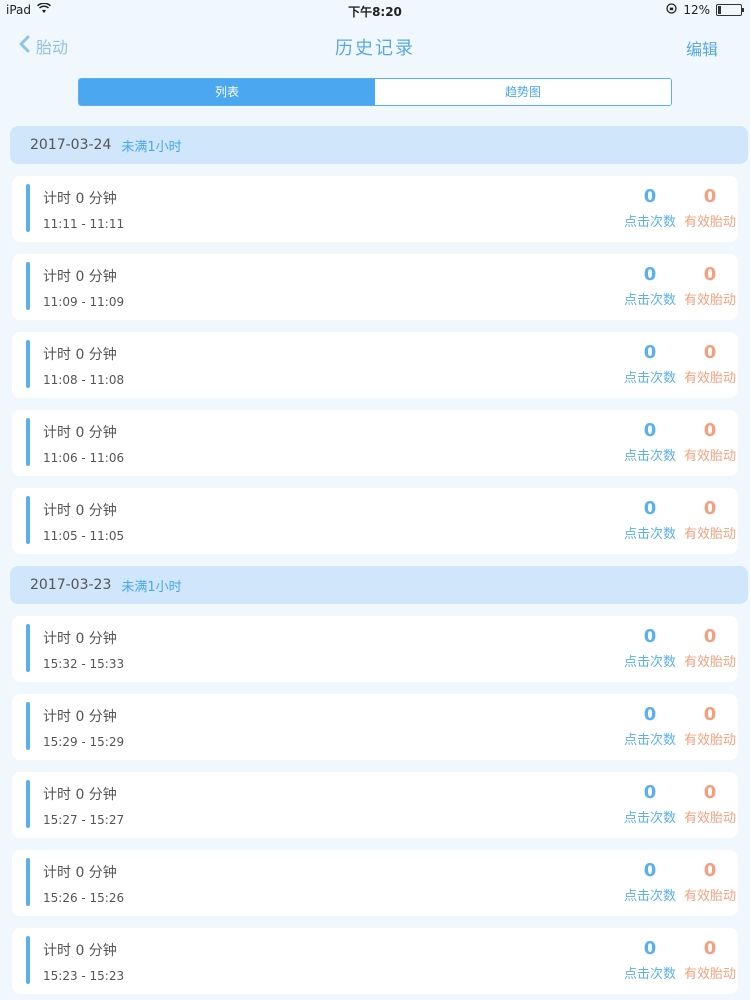 The width and height of the screenshot is (750, 1000). Describe the element at coordinates (84, 664) in the screenshot. I see `record-time-range: 15:32 - 15:33` at that location.